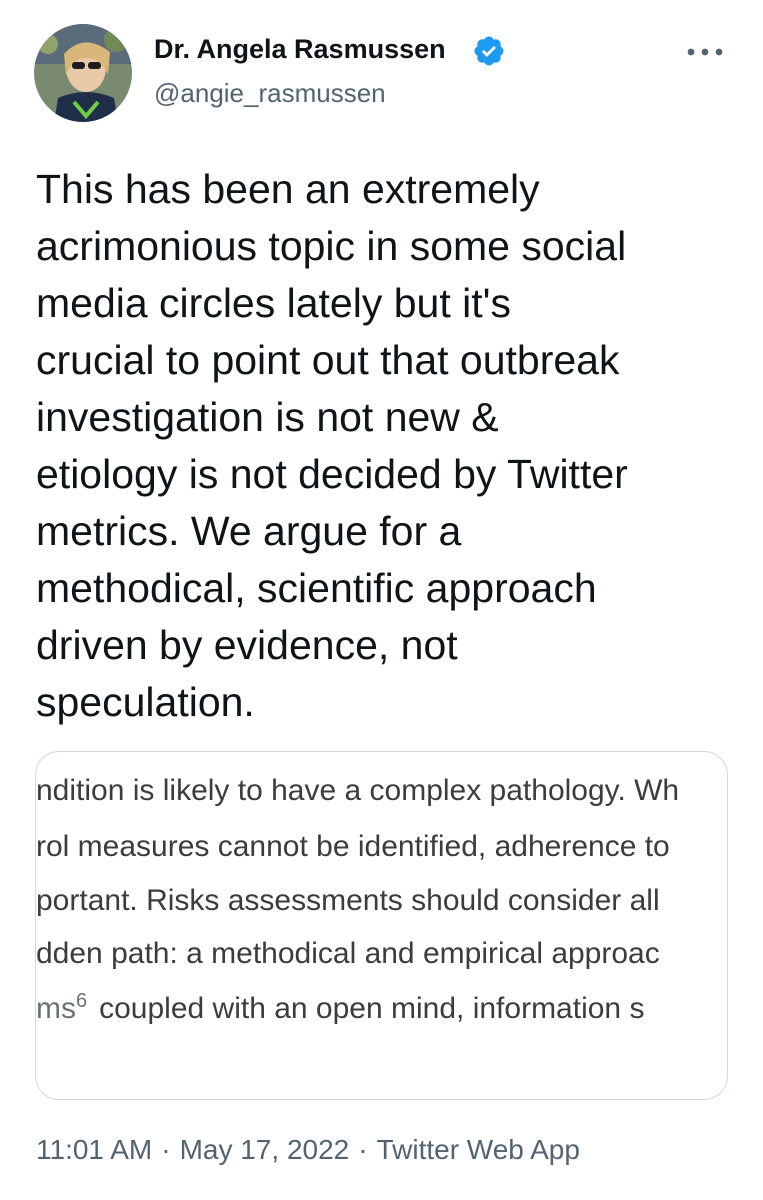 The height and width of the screenshot is (1200, 763). What do you see at coordinates (705, 52) in the screenshot?
I see `more-options-icon` at bounding box center [705, 52].